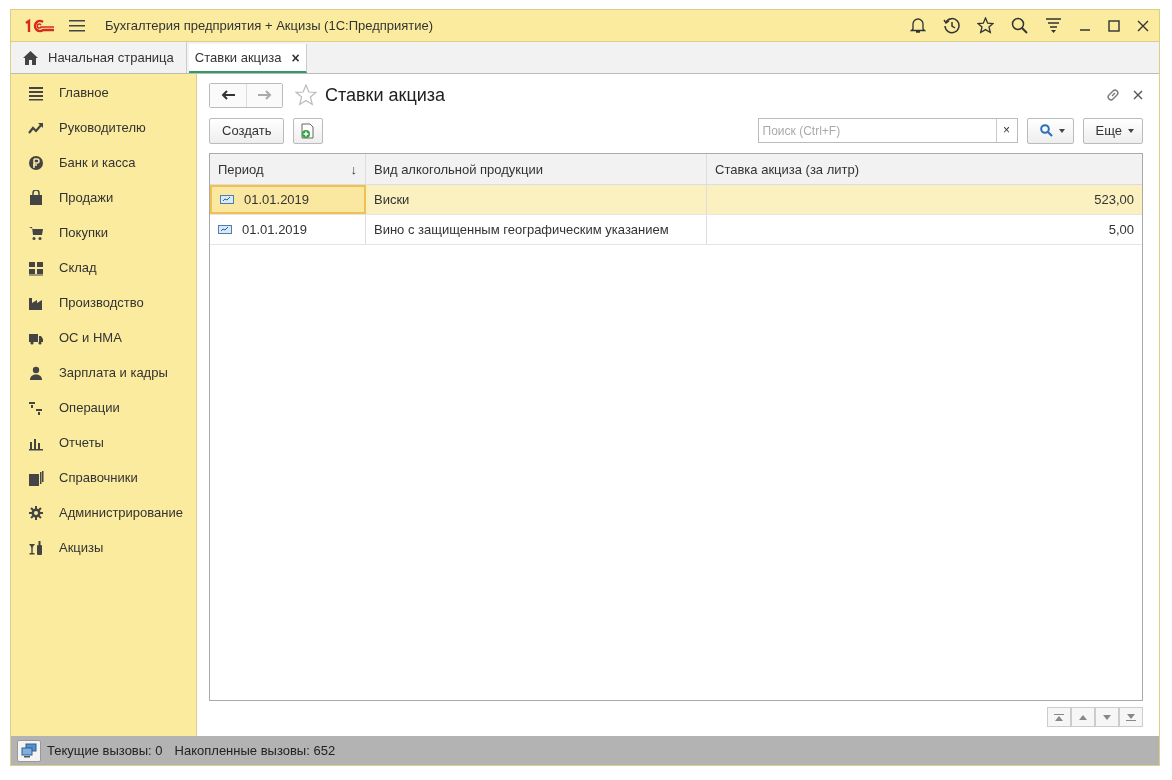  Describe the element at coordinates (103, 547) in the screenshot. I see `sidebar-item: Акцизы` at that location.